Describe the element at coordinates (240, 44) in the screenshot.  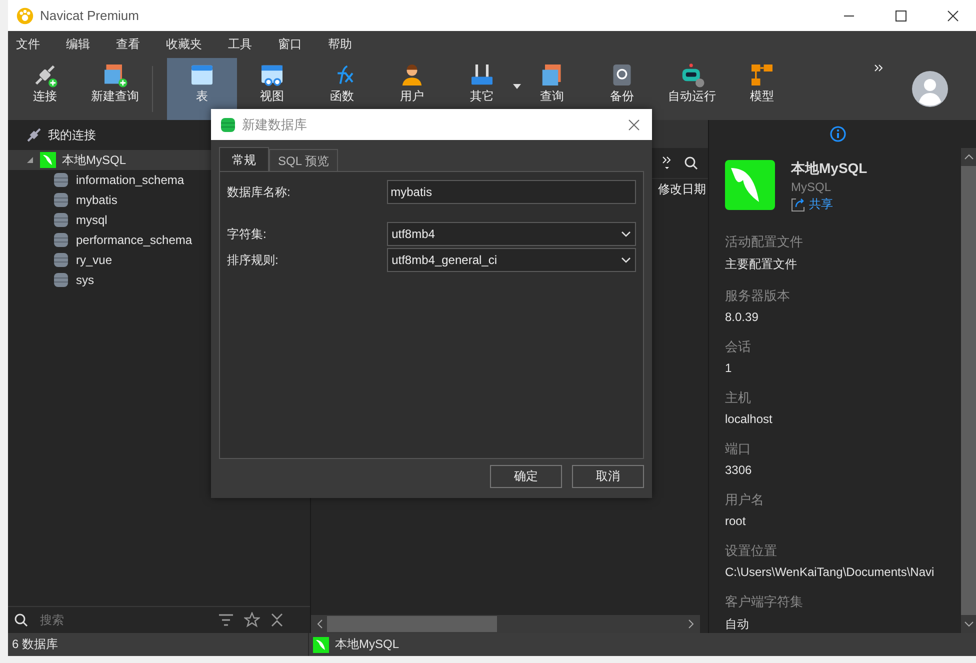
I see `menu-item: 工具` at that location.